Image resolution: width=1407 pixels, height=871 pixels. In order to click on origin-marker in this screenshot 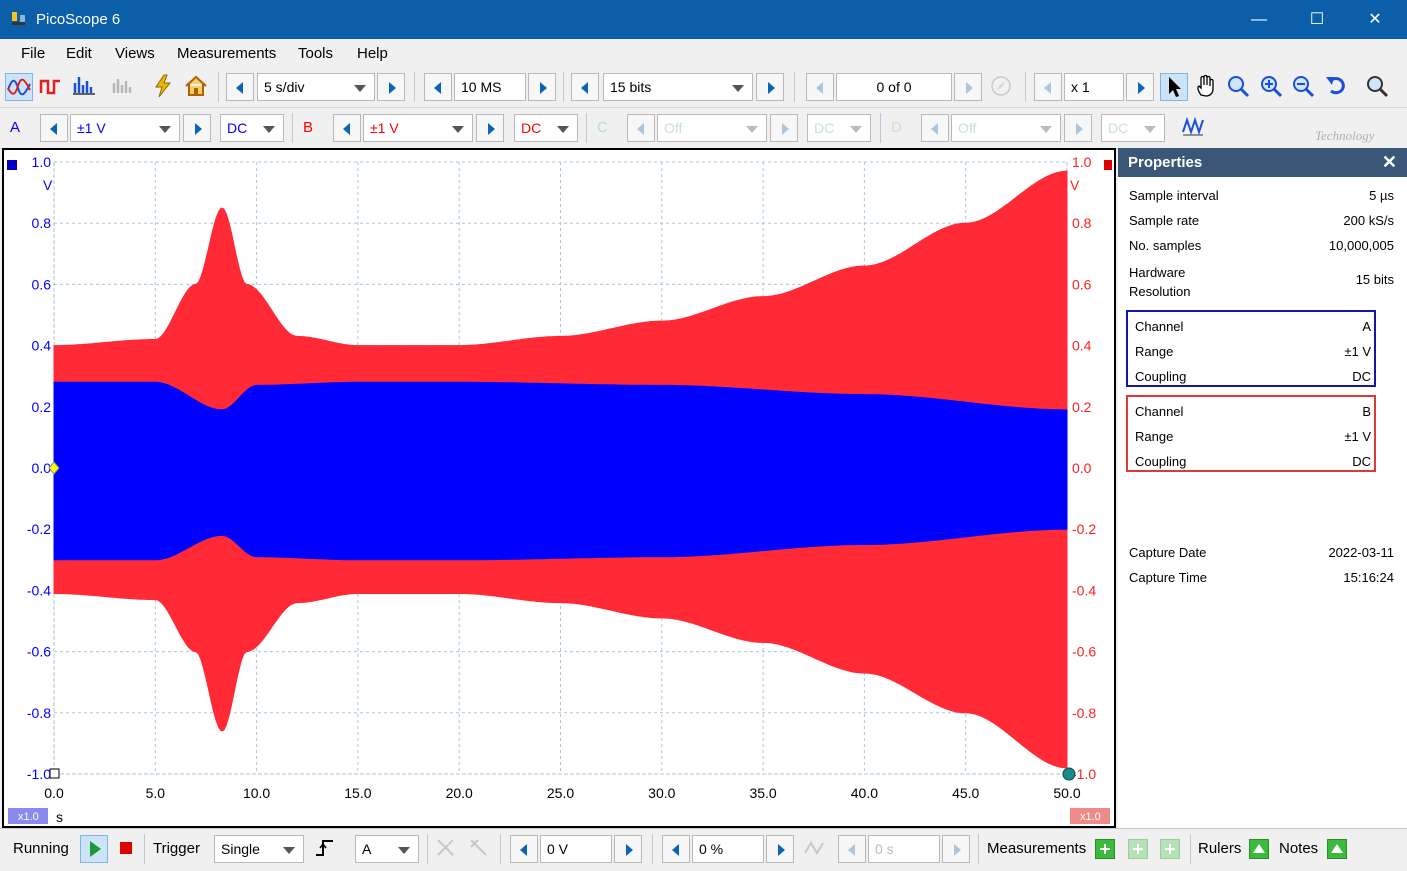, I will do `click(54, 773)`.